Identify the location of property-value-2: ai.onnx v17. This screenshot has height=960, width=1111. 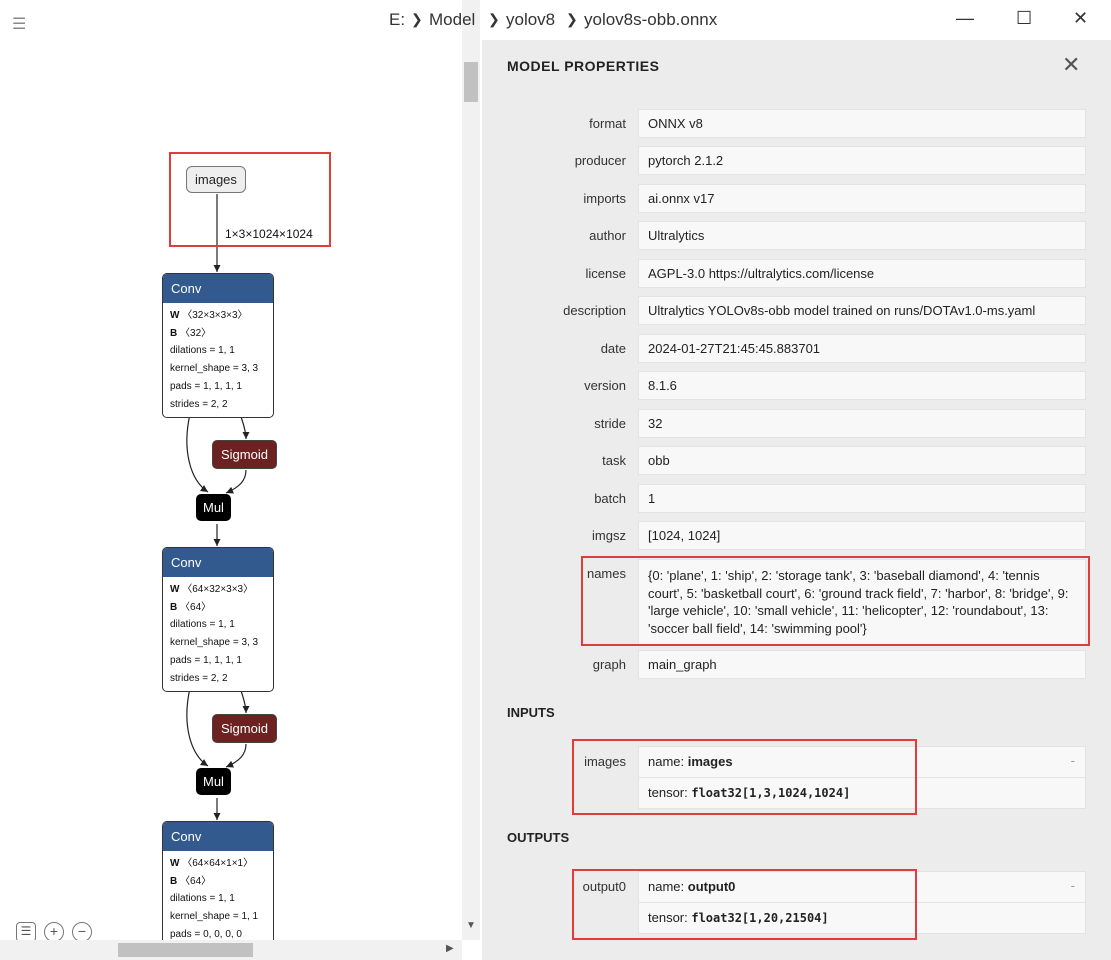
(862, 198).